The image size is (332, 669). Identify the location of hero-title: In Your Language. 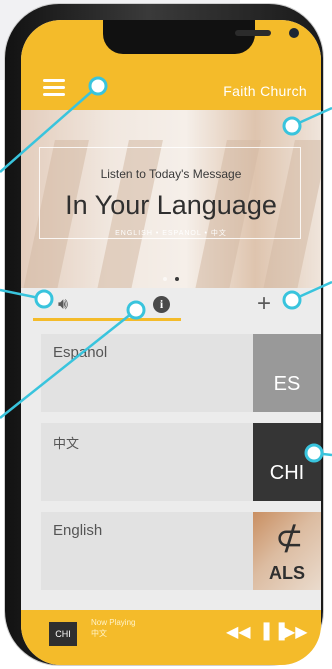
(171, 205).